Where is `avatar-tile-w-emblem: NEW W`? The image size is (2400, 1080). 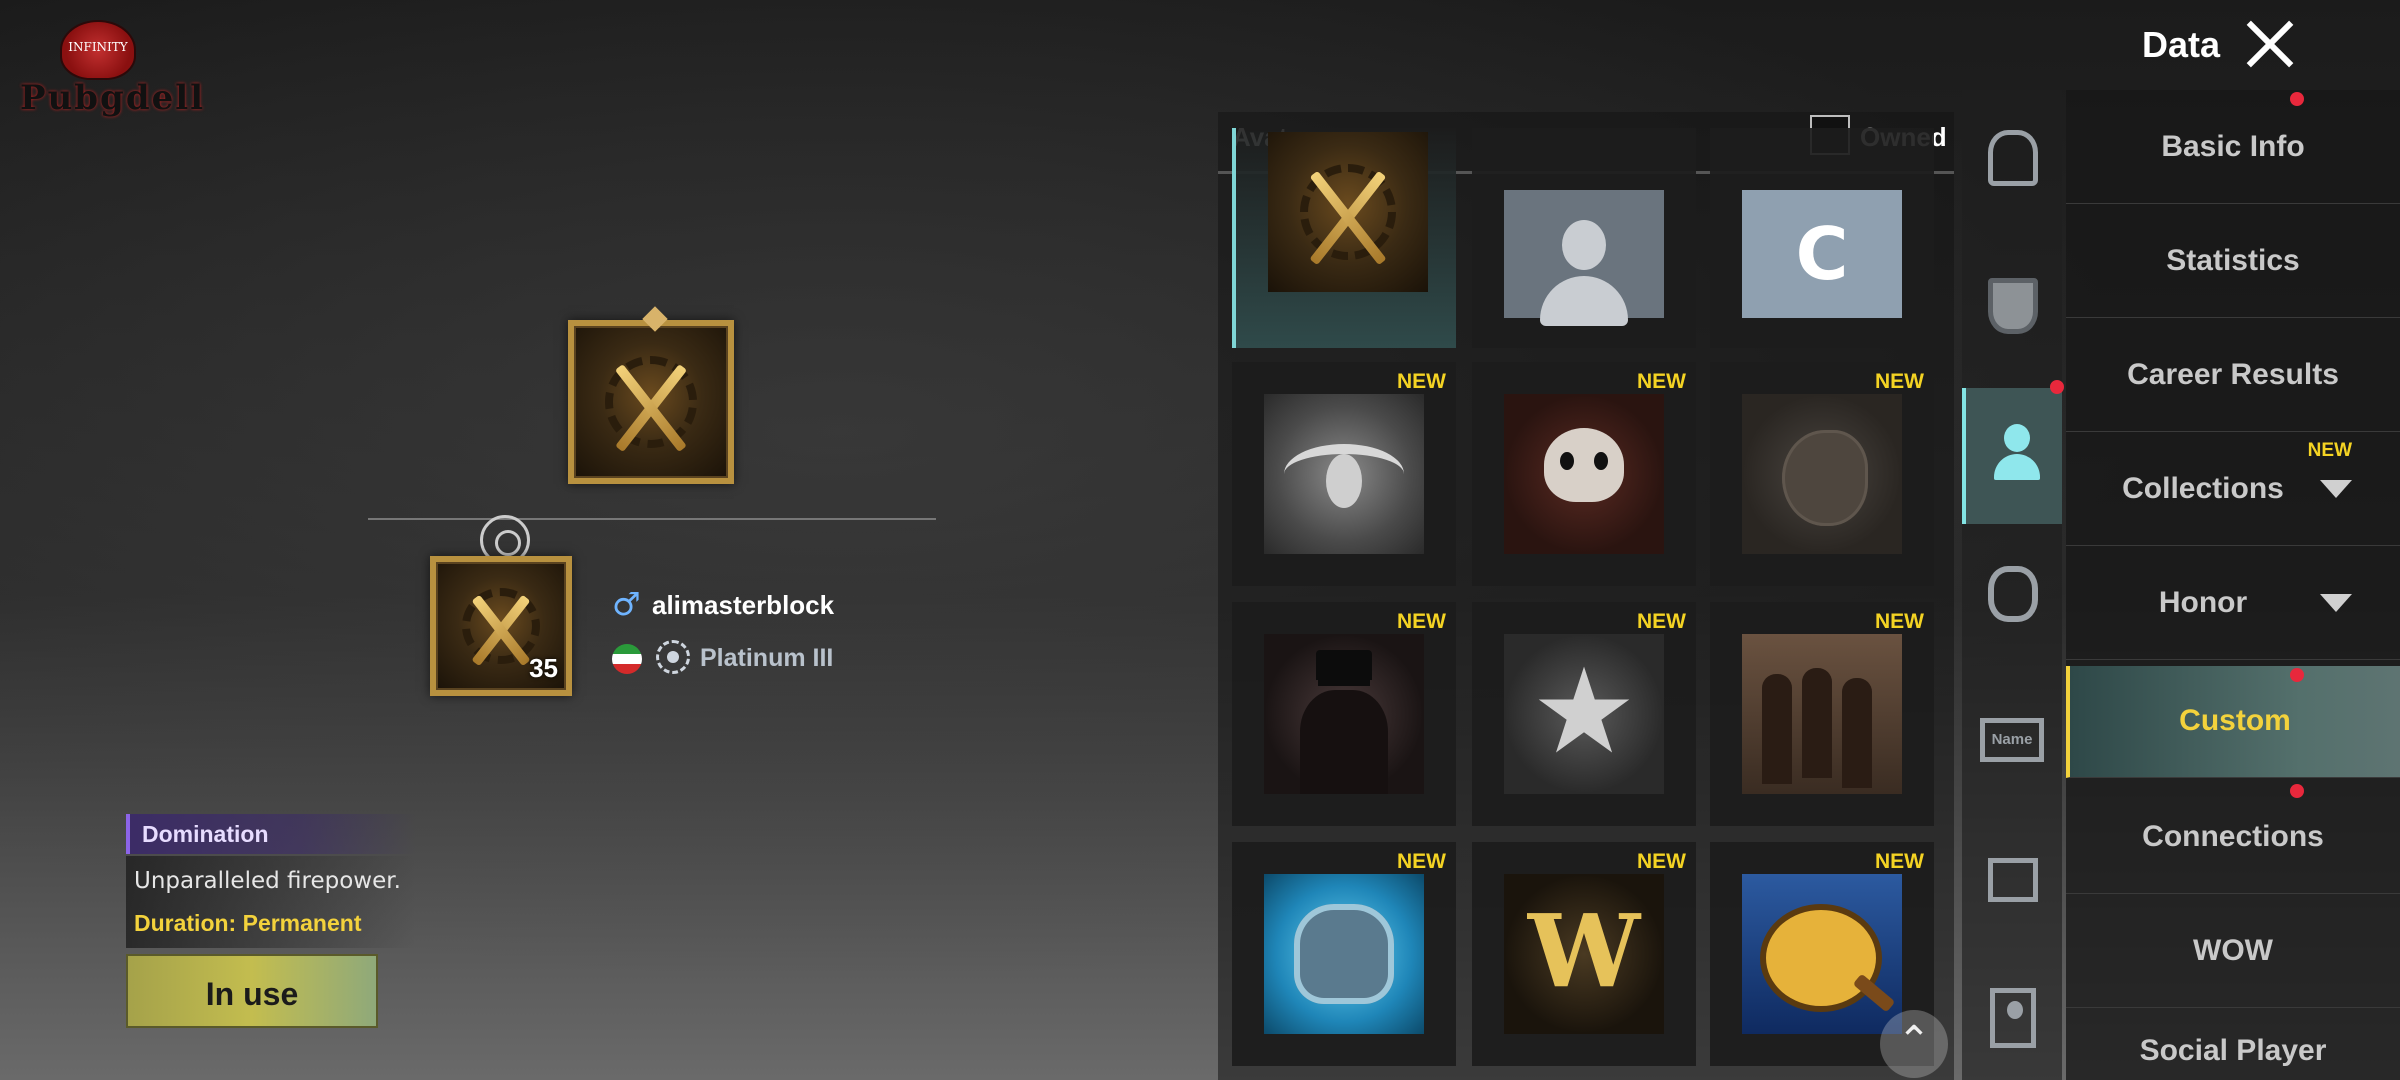 avatar-tile-w-emblem: NEW W is located at coordinates (1584, 954).